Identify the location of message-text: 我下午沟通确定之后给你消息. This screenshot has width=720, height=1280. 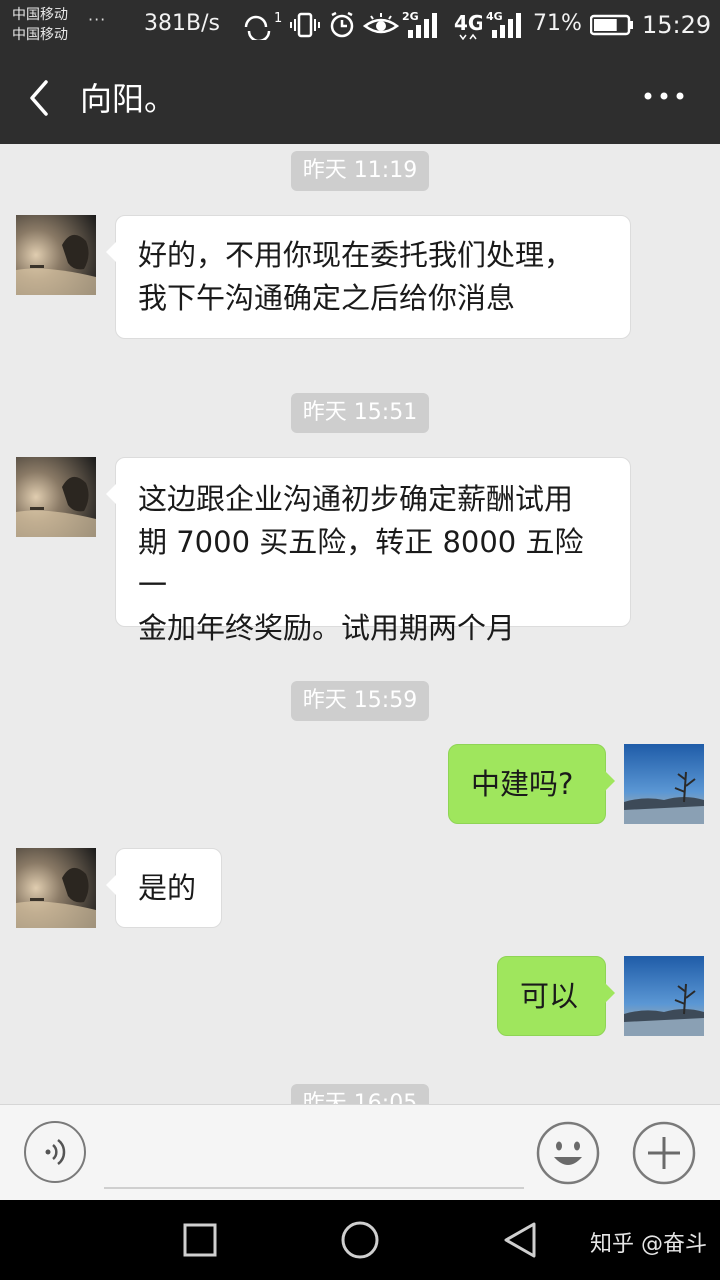
(327, 298).